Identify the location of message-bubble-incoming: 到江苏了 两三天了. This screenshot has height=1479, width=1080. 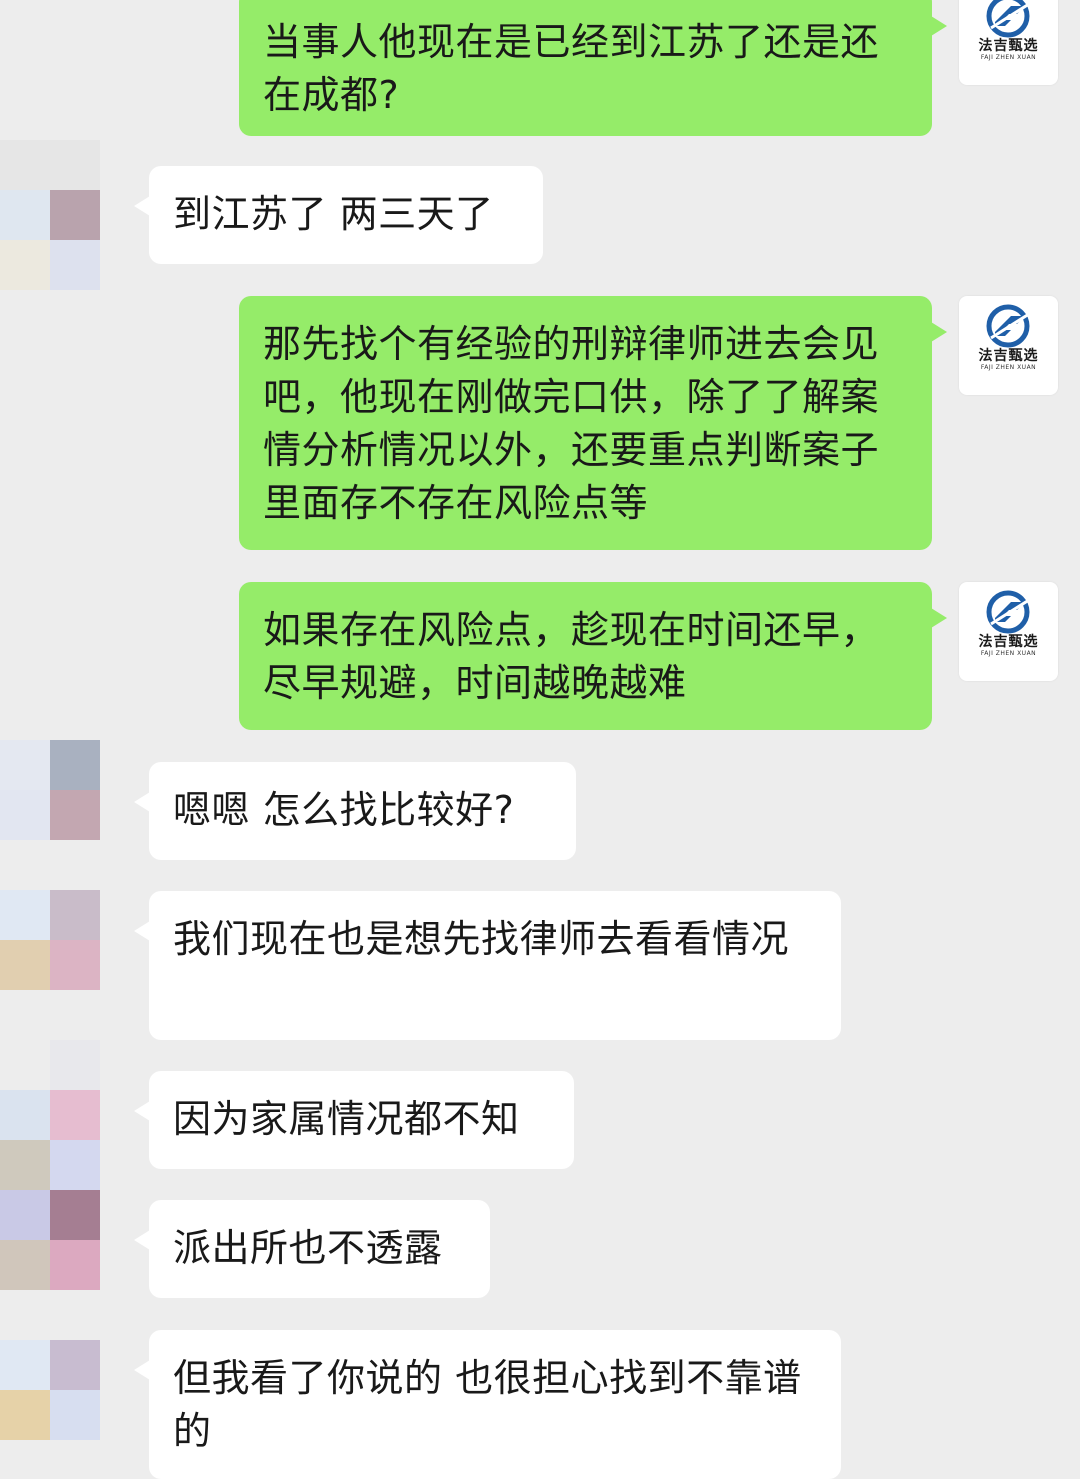
(338, 215).